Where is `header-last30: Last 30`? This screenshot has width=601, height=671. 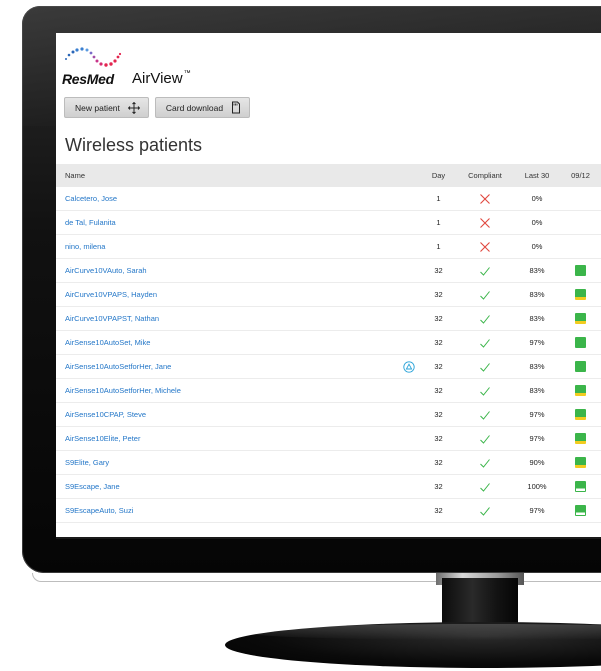
header-last30: Last 30 is located at coordinates (537, 175).